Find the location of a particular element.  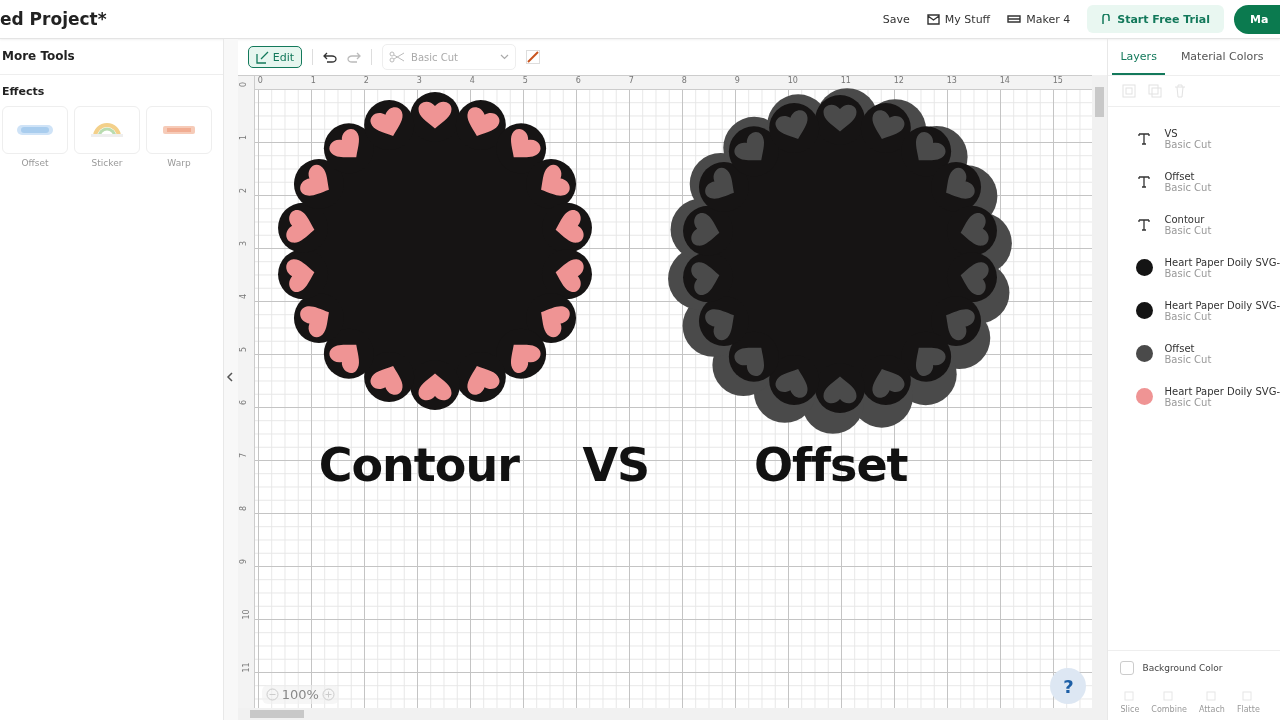

collapse-icon is located at coordinates (229, 377).